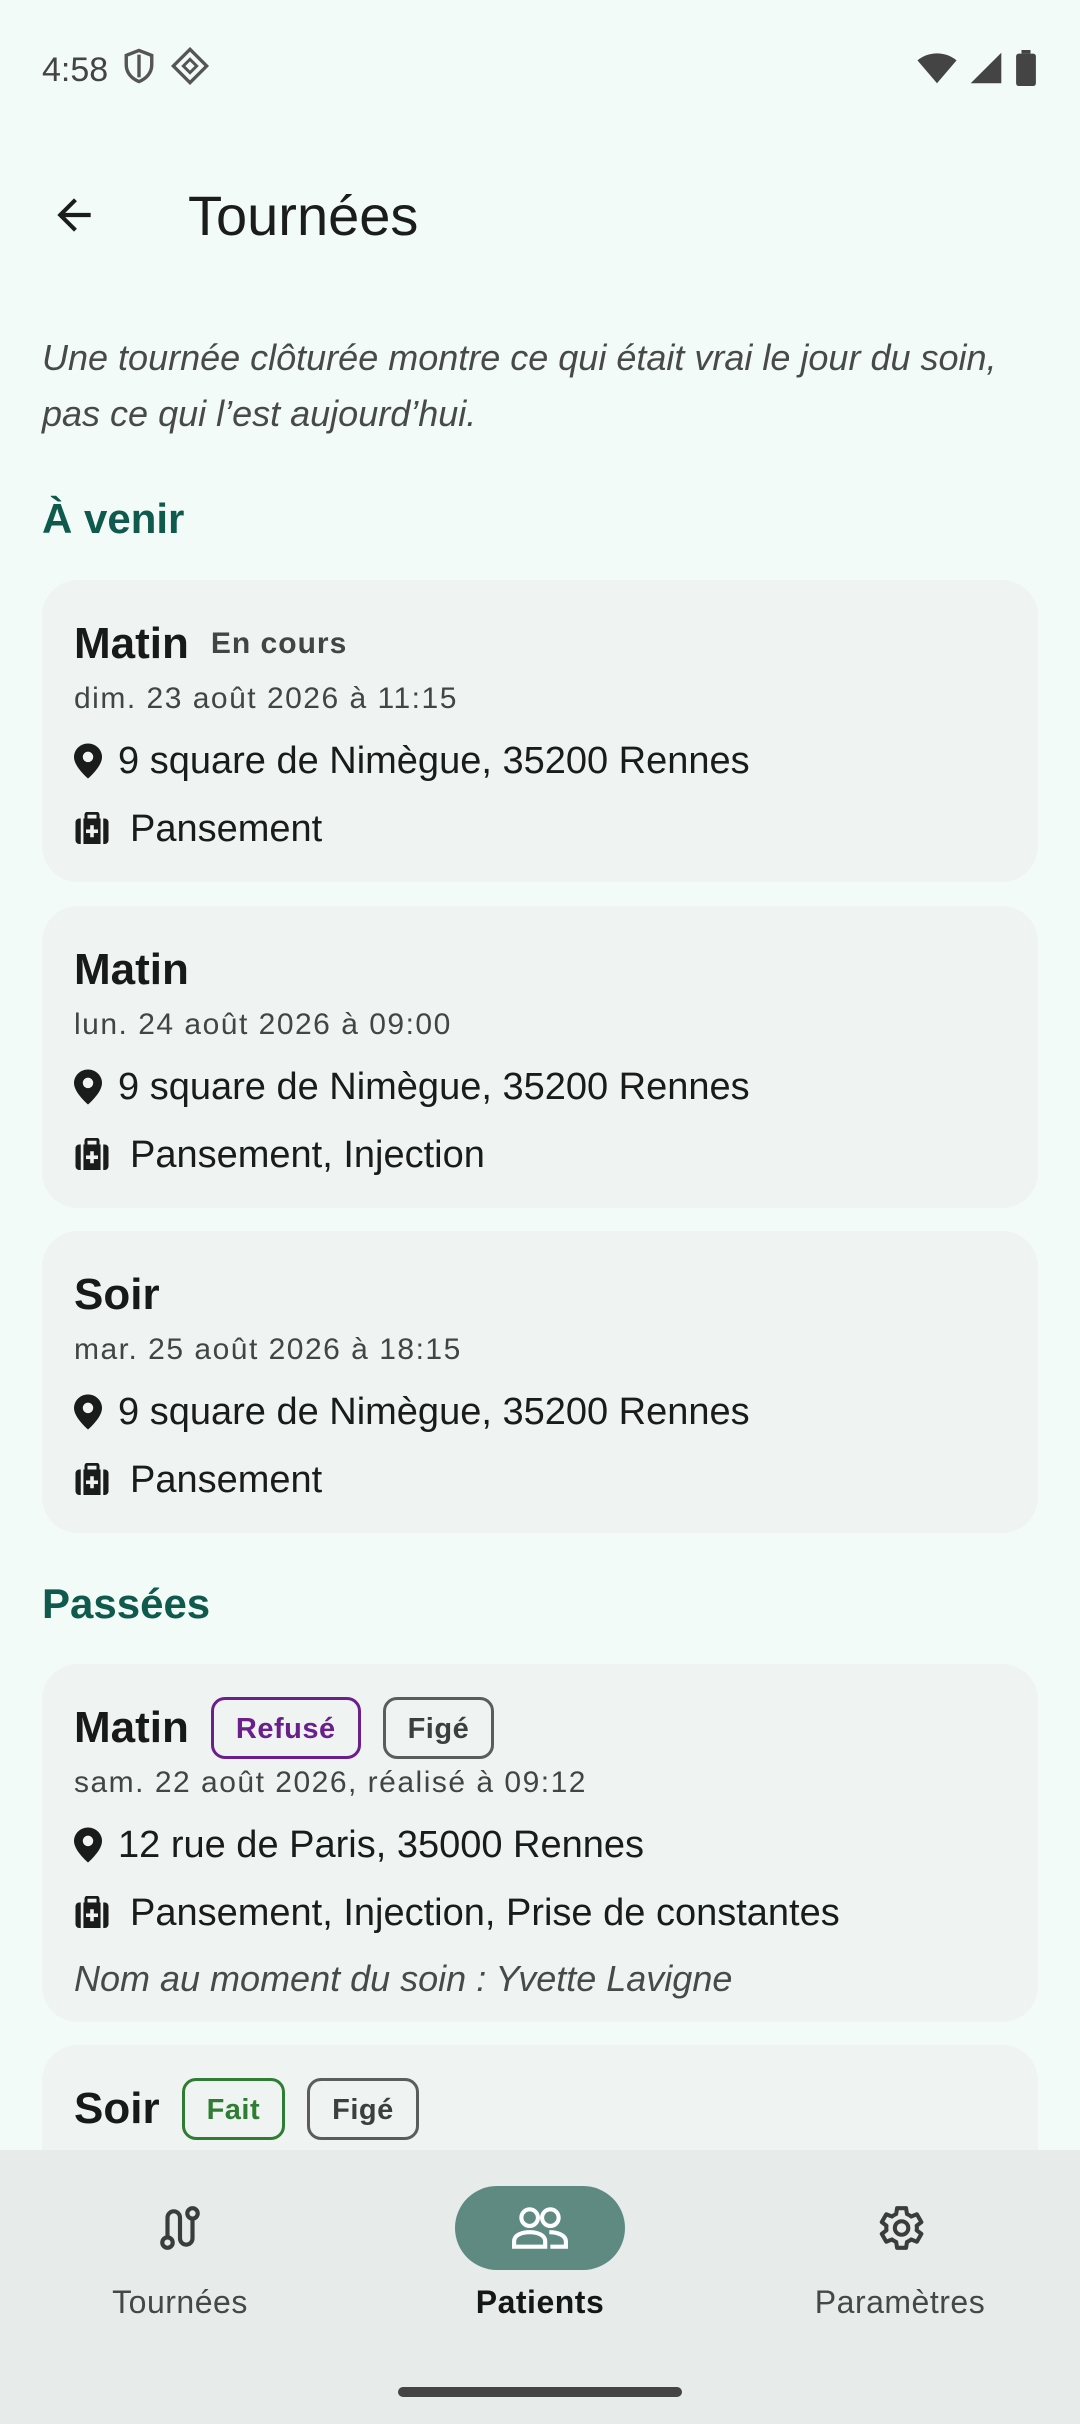 This screenshot has height=2424, width=1080. What do you see at coordinates (1026, 70) in the screenshot?
I see `battery-icon` at bounding box center [1026, 70].